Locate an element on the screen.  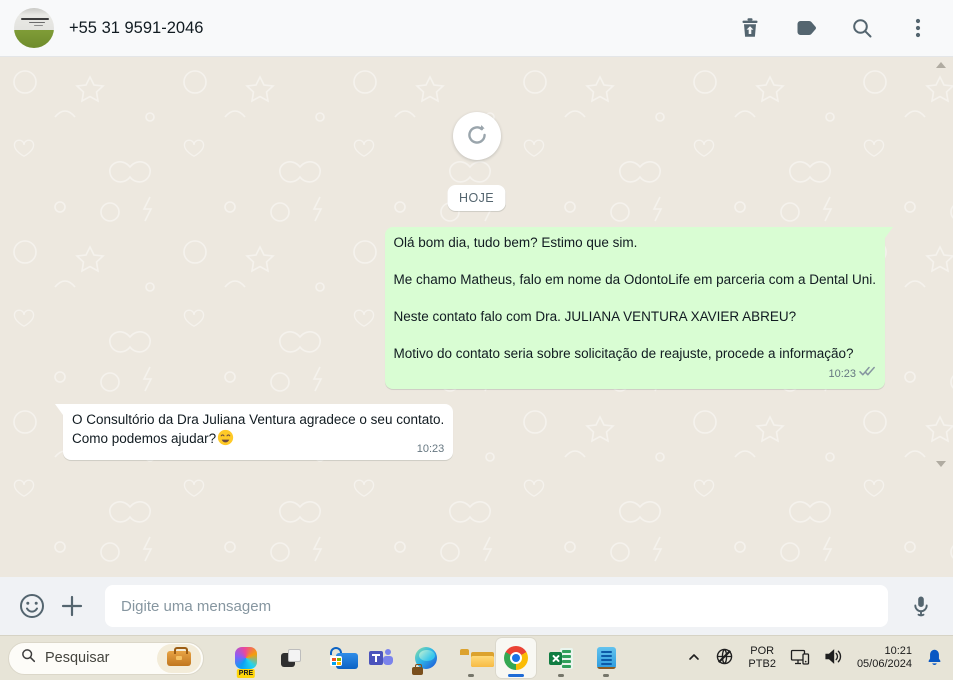
taskbar-notepad-button is located at coordinates (606, 658).